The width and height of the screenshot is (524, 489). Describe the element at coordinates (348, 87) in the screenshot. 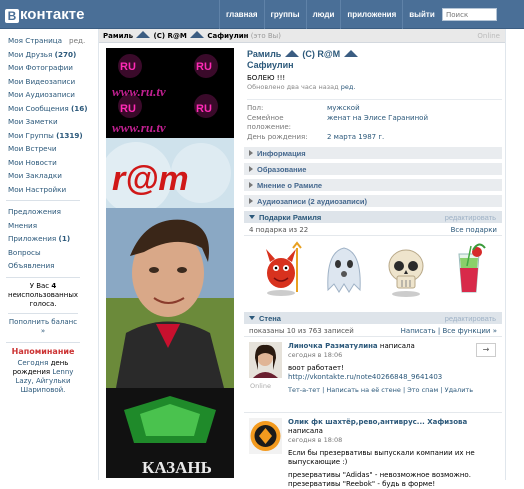

I see `status-edit-link: ред.` at that location.